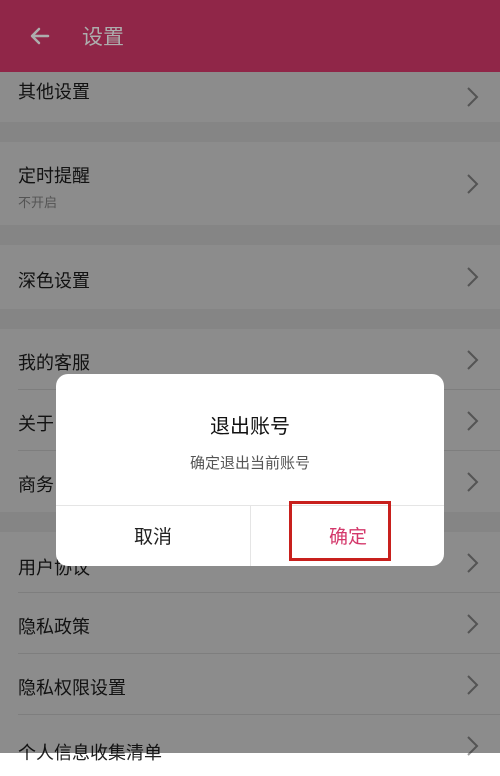 Image resolution: width=500 pixels, height=776 pixels. Describe the element at coordinates (340, 531) in the screenshot. I see `highlight-box` at that location.